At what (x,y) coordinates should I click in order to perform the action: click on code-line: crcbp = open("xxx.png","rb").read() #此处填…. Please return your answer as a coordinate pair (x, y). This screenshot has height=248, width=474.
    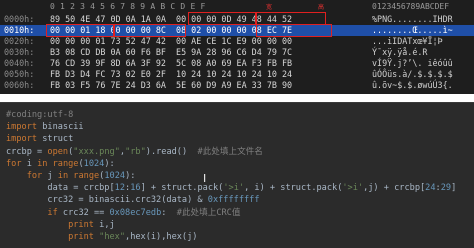
    Looking at the image, I should click on (134, 152).